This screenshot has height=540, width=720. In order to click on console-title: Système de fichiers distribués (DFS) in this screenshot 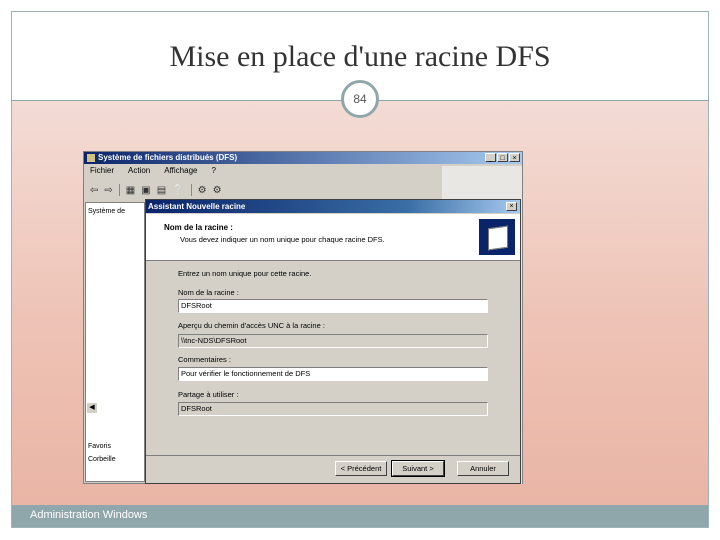, I will do `click(168, 157)`.